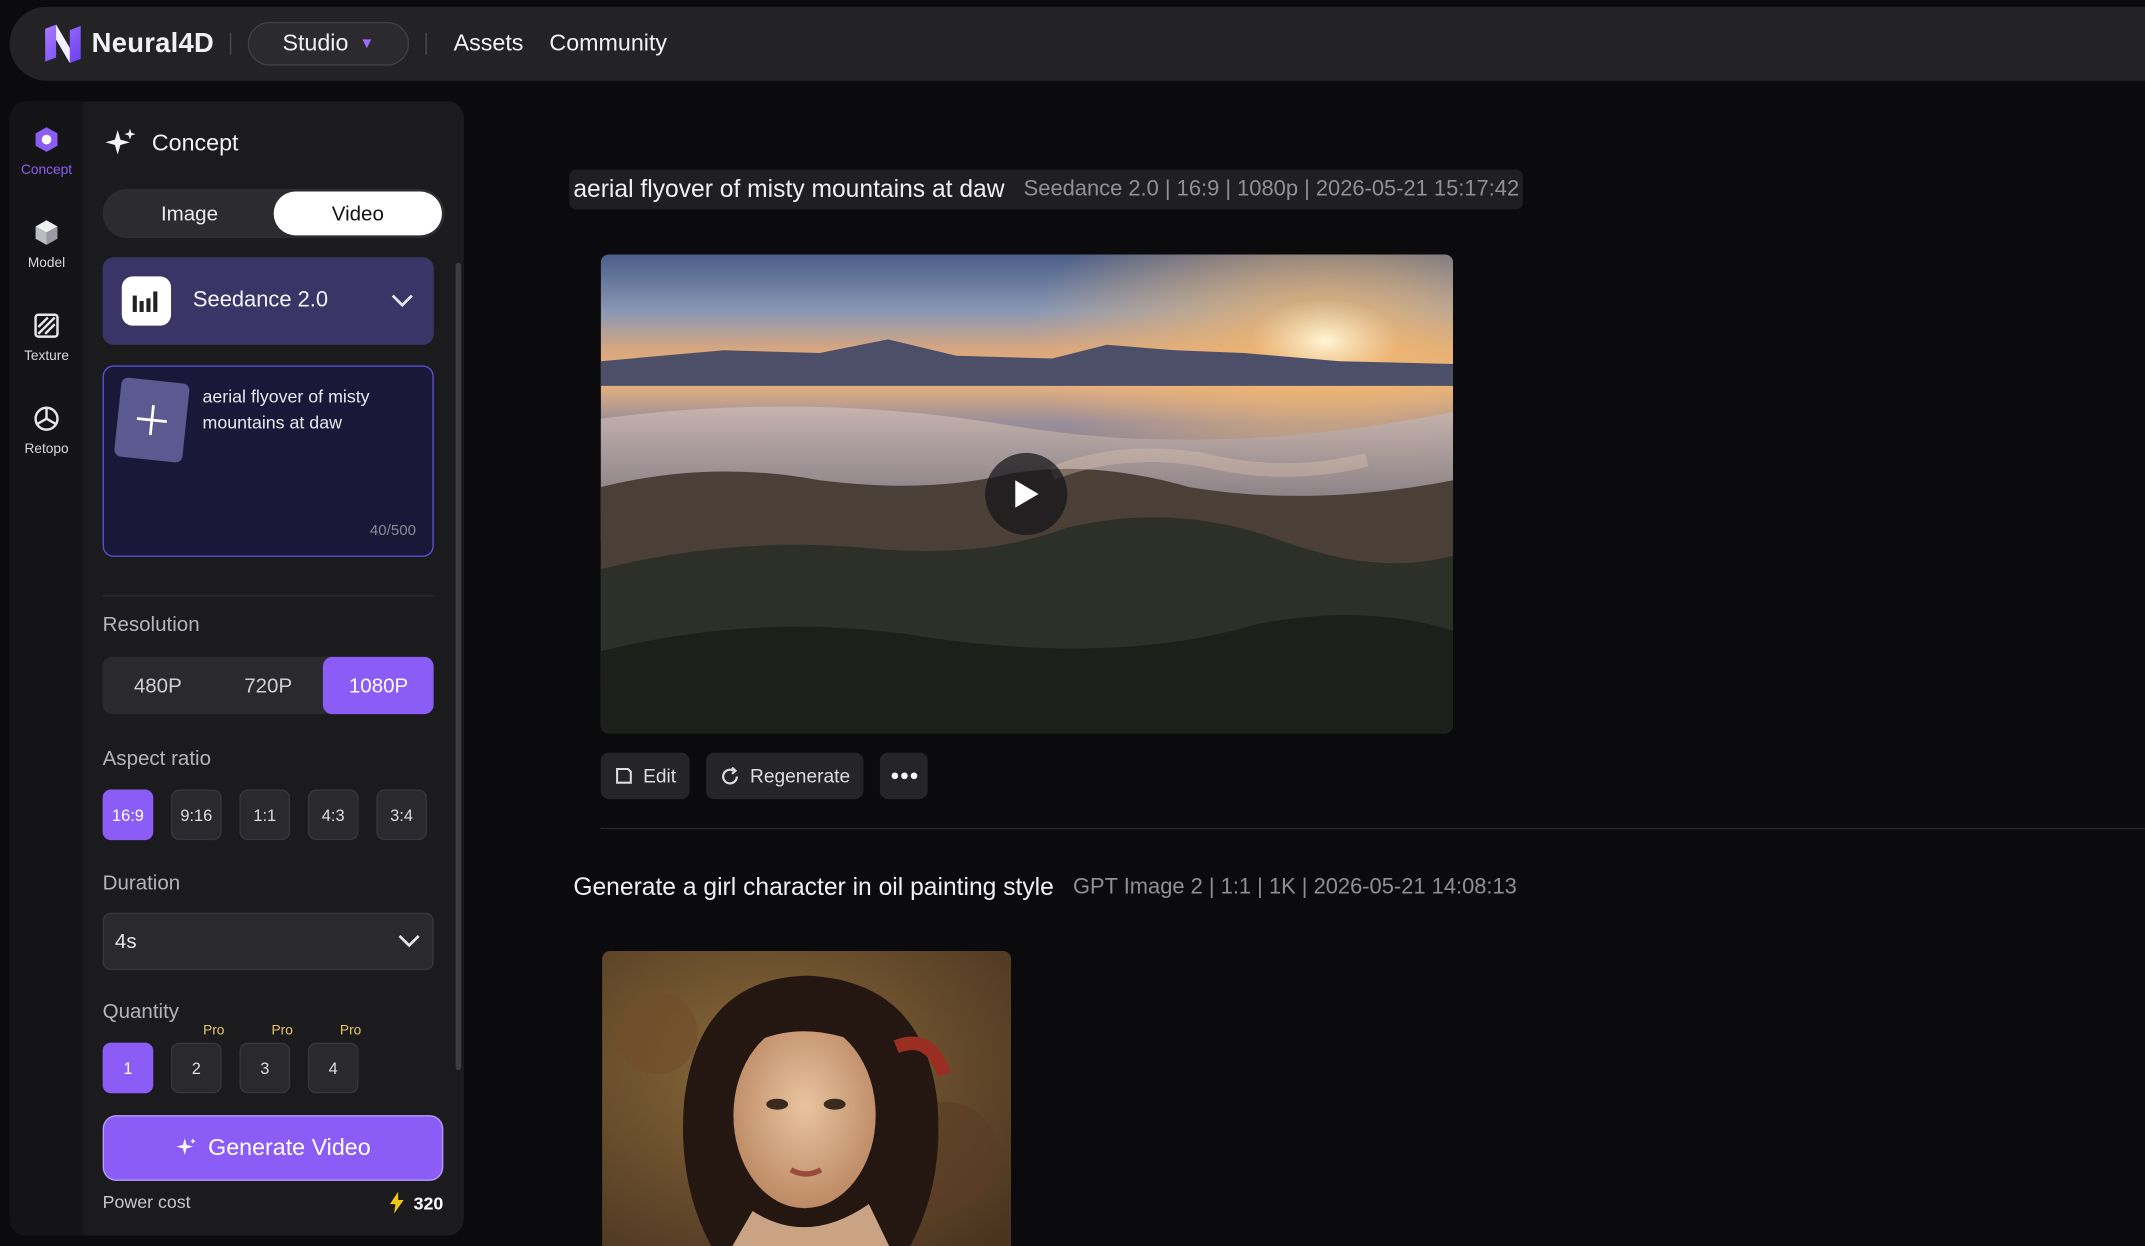 This screenshot has width=2145, height=1246. Describe the element at coordinates (46, 449) in the screenshot. I see `rail-label: Retopo` at that location.